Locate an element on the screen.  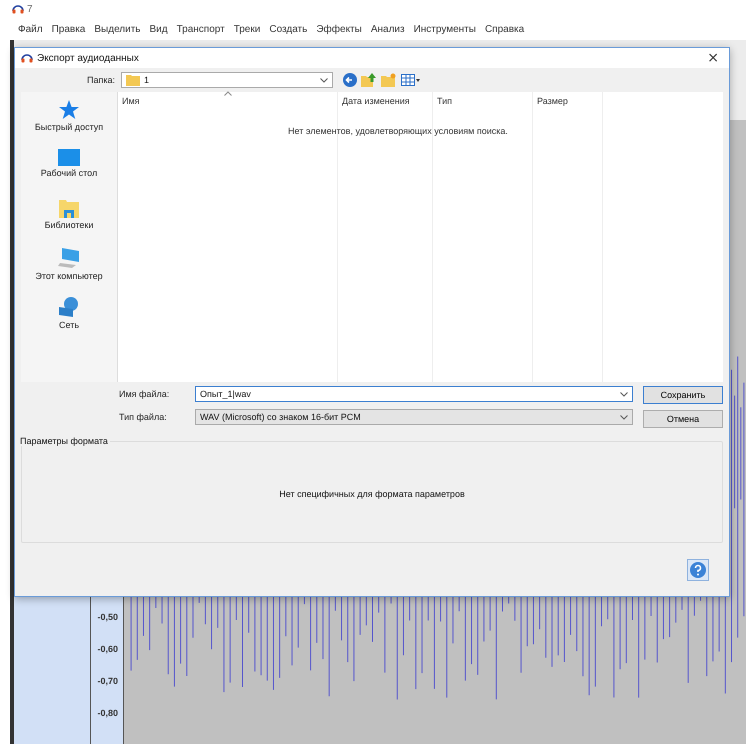
place-item: Рабочий стол is located at coordinates (69, 170).